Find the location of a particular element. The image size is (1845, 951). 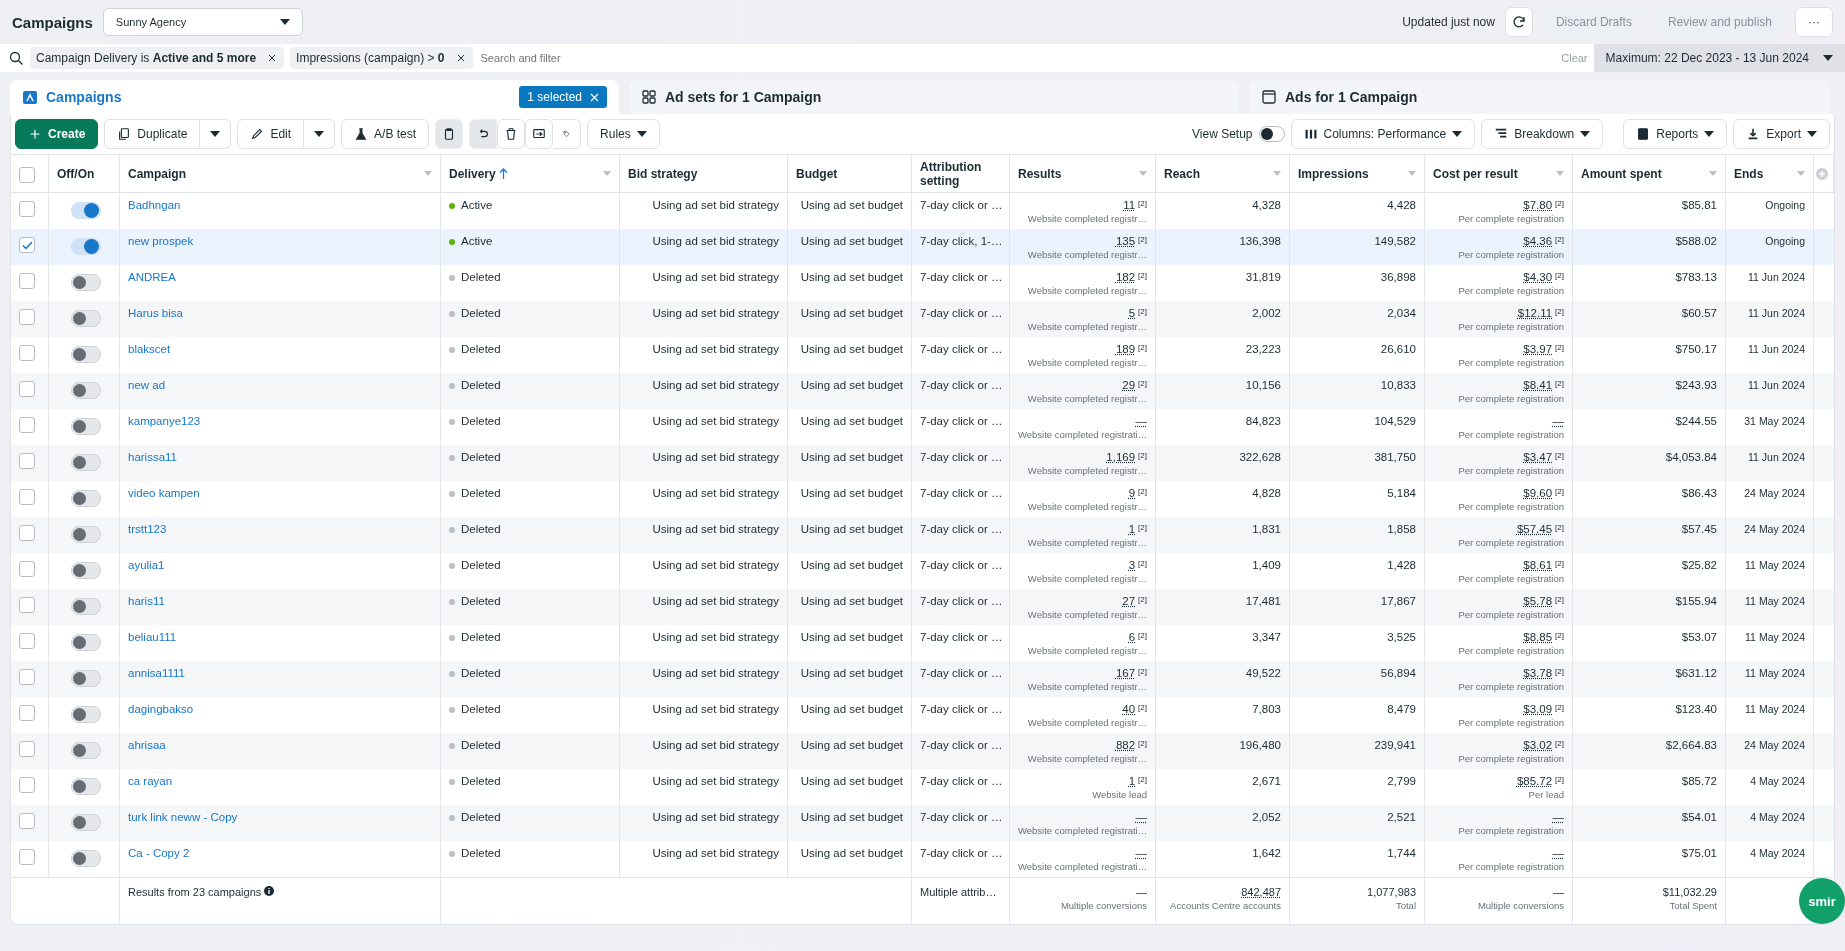

table-row: turk link neww - Copy Deleted Using ad set bid strategy Using ad set budget 7-day click or … — Website completed registrati… 2,052 2,521 — Per complete registration $54.01 4 May 2024 is located at coordinates (922, 823).